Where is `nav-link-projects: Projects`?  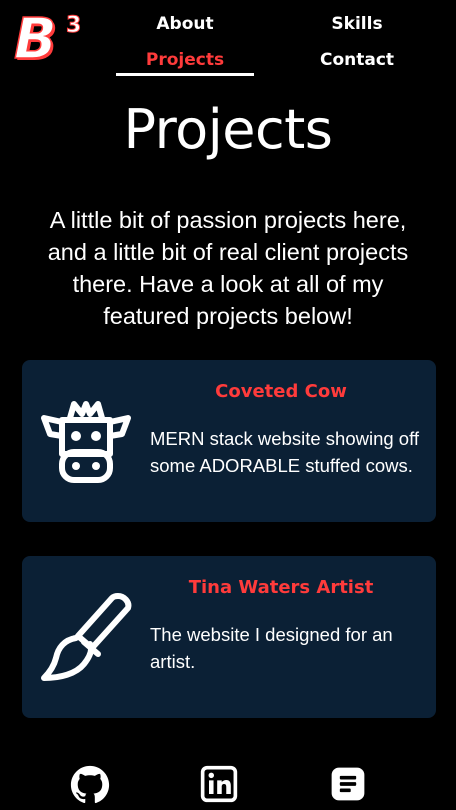 nav-link-projects: Projects is located at coordinates (185, 60).